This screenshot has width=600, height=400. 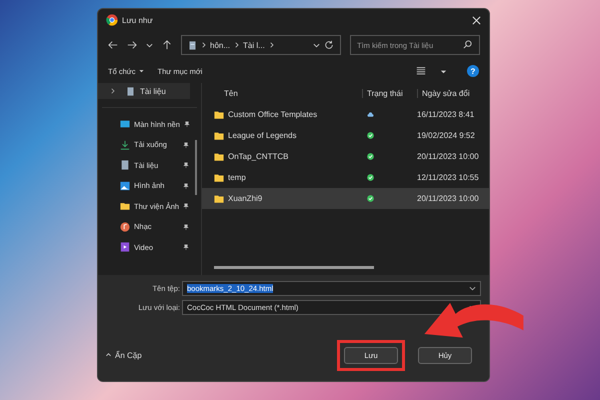 What do you see at coordinates (448, 177) in the screenshot?
I see `modified-date: 12/11/2023 10:55` at bounding box center [448, 177].